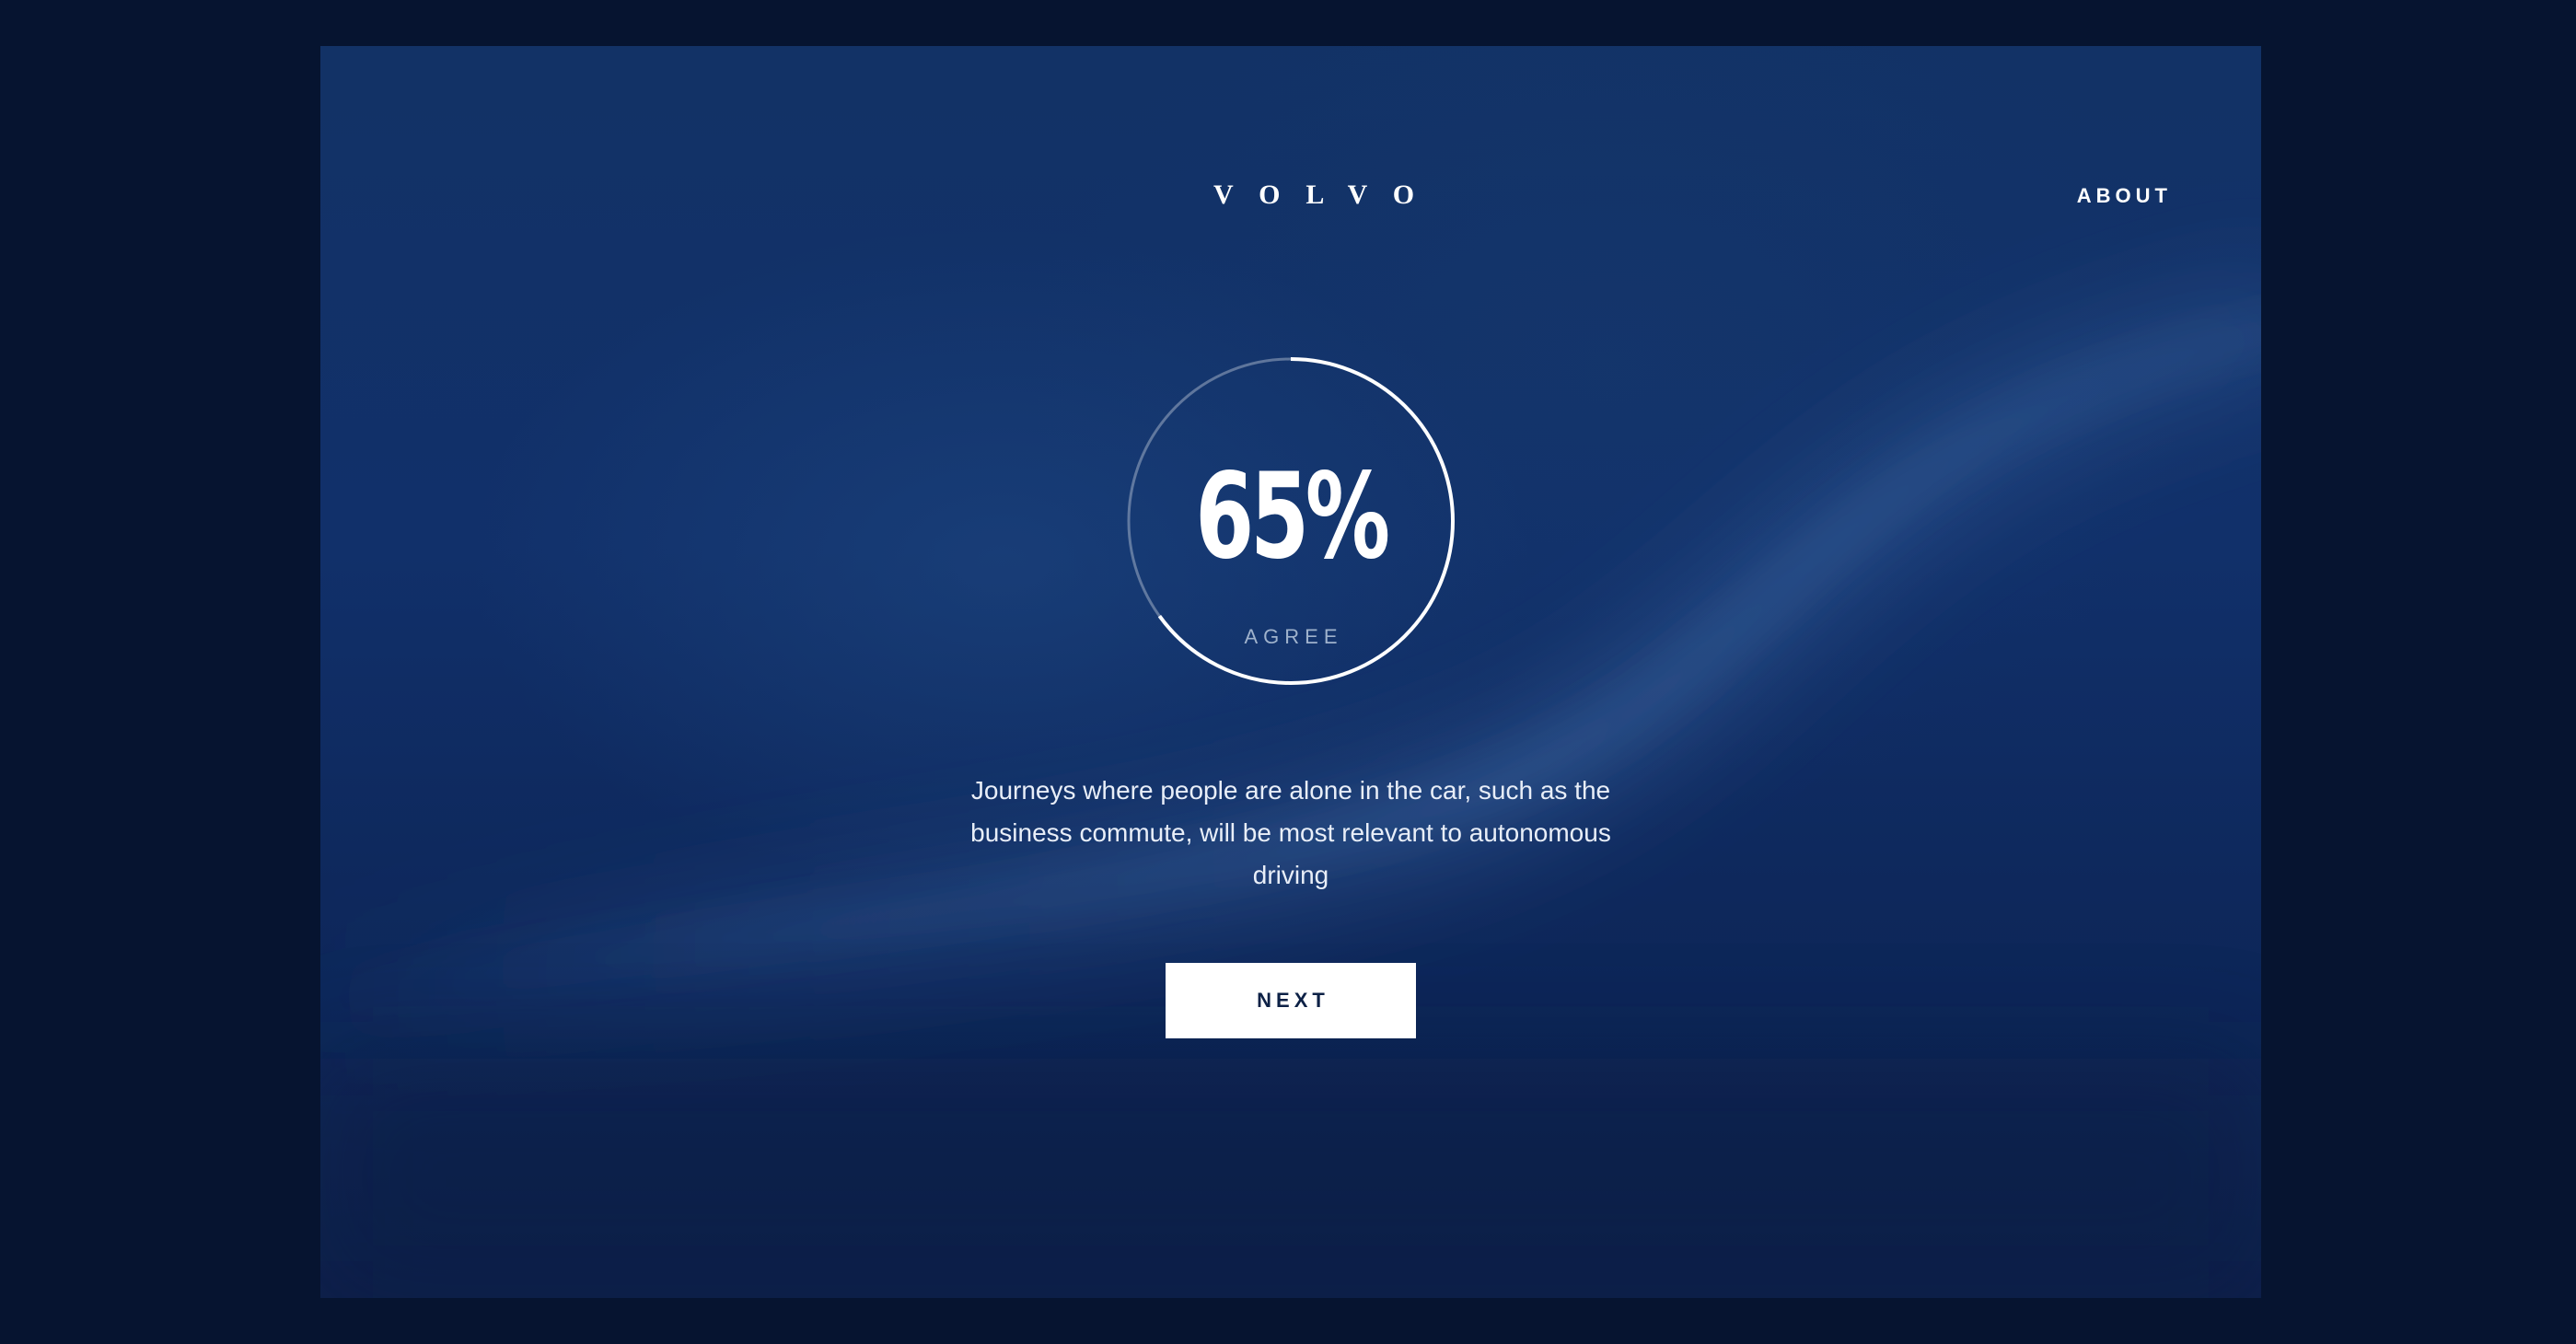  What do you see at coordinates (1301, 195) in the screenshot?
I see `volvo-logo: VOLVO` at bounding box center [1301, 195].